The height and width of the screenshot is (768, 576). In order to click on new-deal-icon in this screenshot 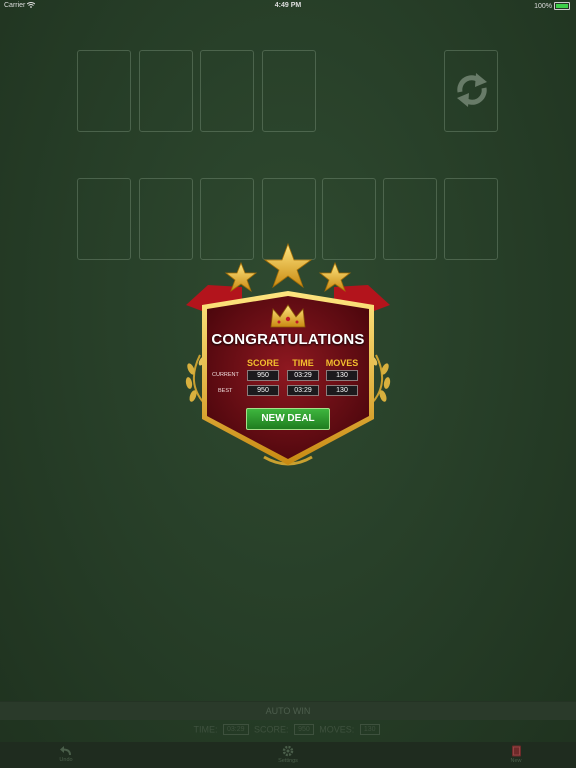, I will do `click(516, 751)`.